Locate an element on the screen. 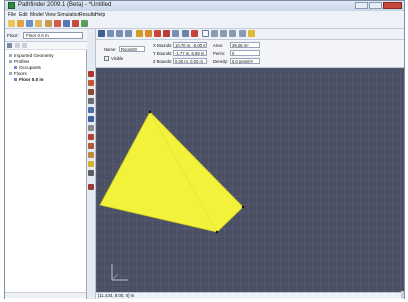 The image size is (408, 302). xbounds-label: X Bounds: is located at coordinates (163, 45).